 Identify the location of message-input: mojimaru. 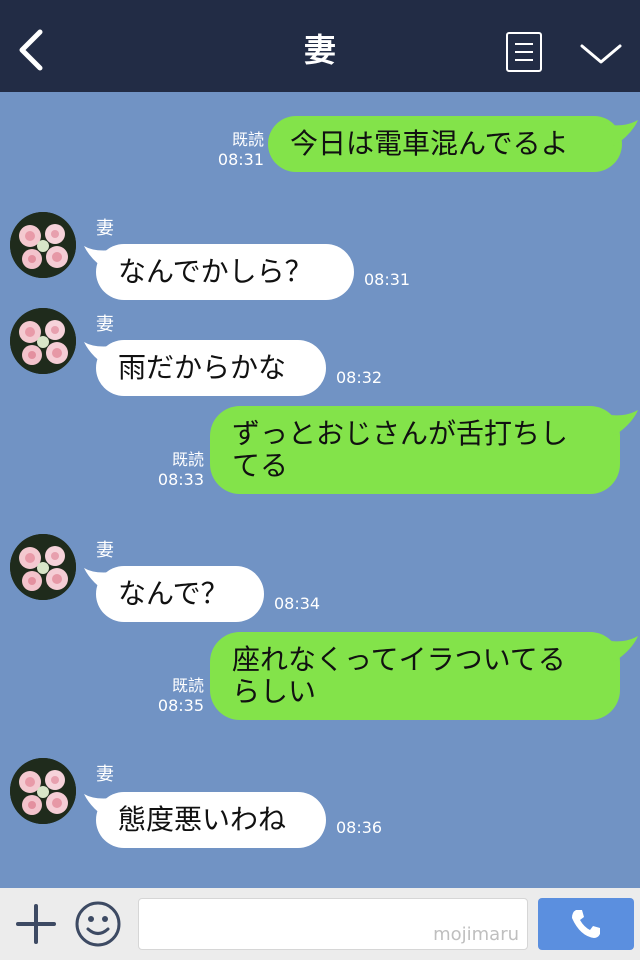
(333, 924).